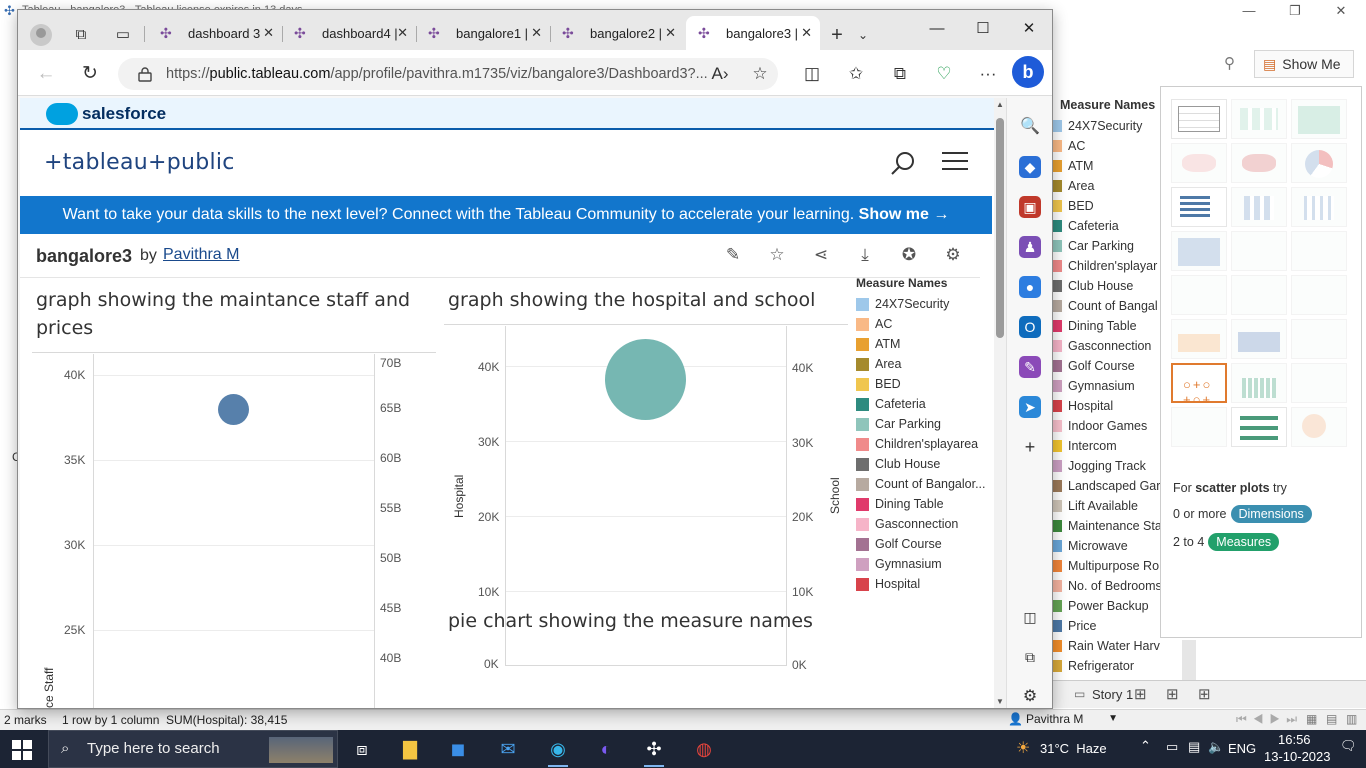 Image resolution: width=1366 pixels, height=768 pixels. I want to click on workspaces-icon: ⧉, so click(81, 35).